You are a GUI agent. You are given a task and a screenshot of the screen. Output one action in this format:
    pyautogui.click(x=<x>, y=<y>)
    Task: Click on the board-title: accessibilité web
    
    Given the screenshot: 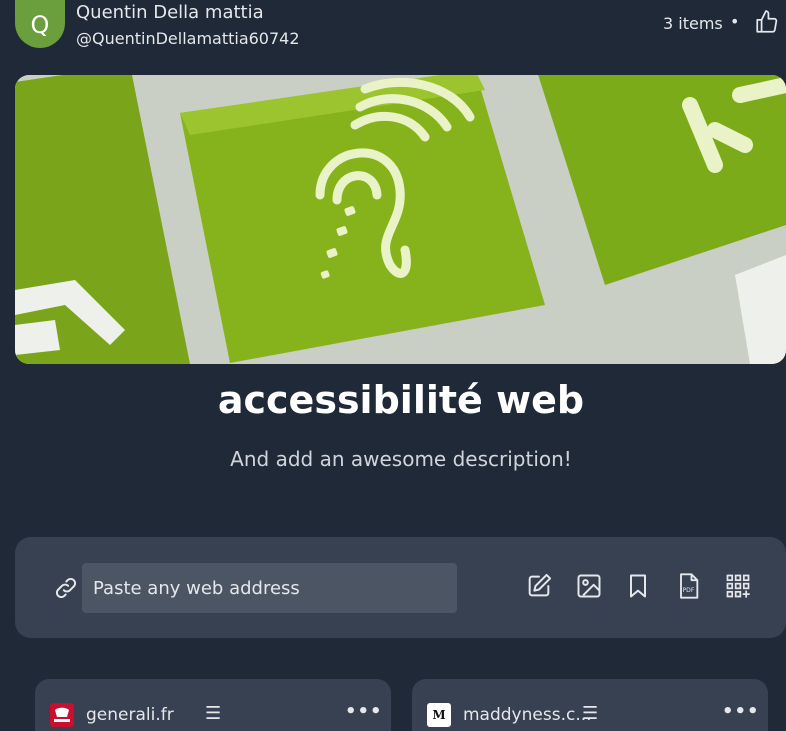 What is the action you would take?
    pyautogui.click(x=393, y=400)
    